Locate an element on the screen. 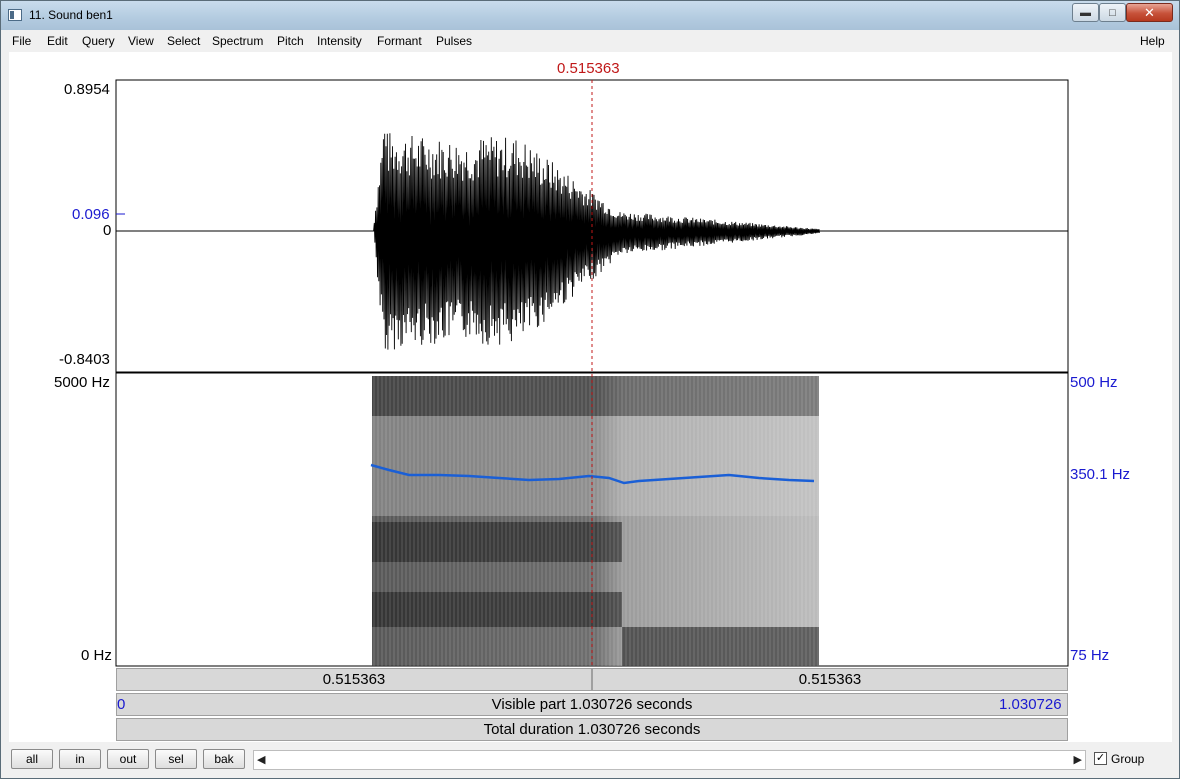 The width and height of the screenshot is (1180, 779). zoom-in-button: in is located at coordinates (80, 759).